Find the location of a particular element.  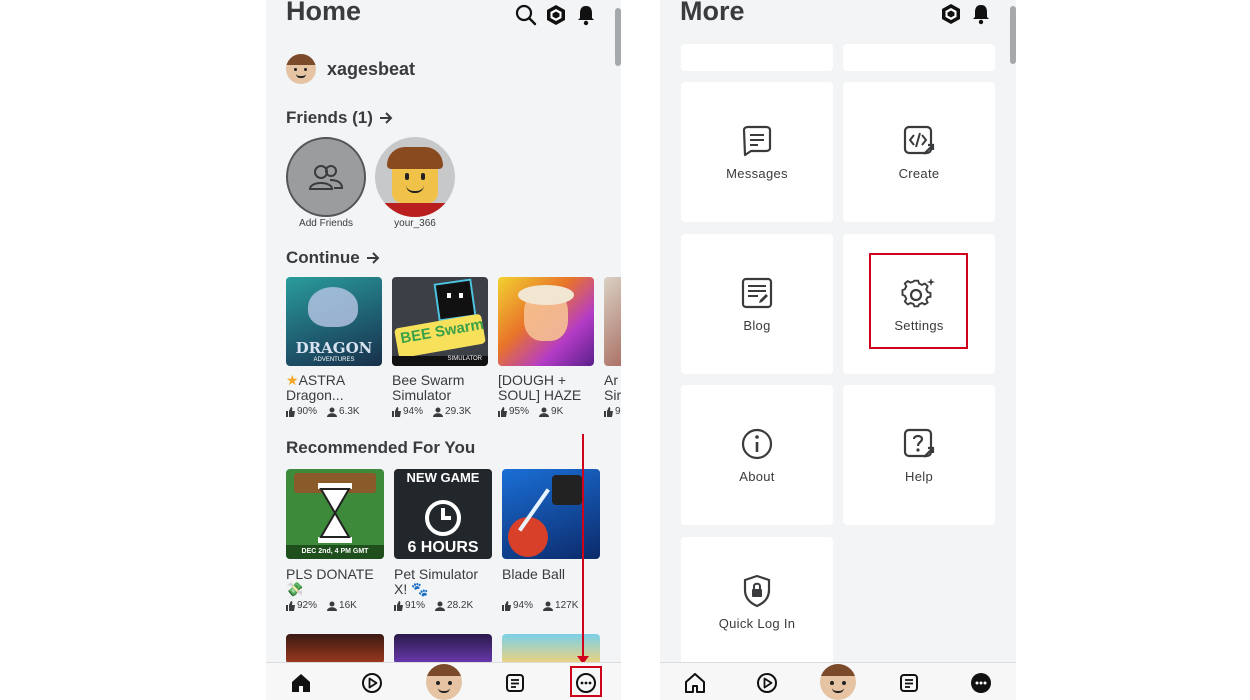

card-label: Create is located at coordinates (919, 173).